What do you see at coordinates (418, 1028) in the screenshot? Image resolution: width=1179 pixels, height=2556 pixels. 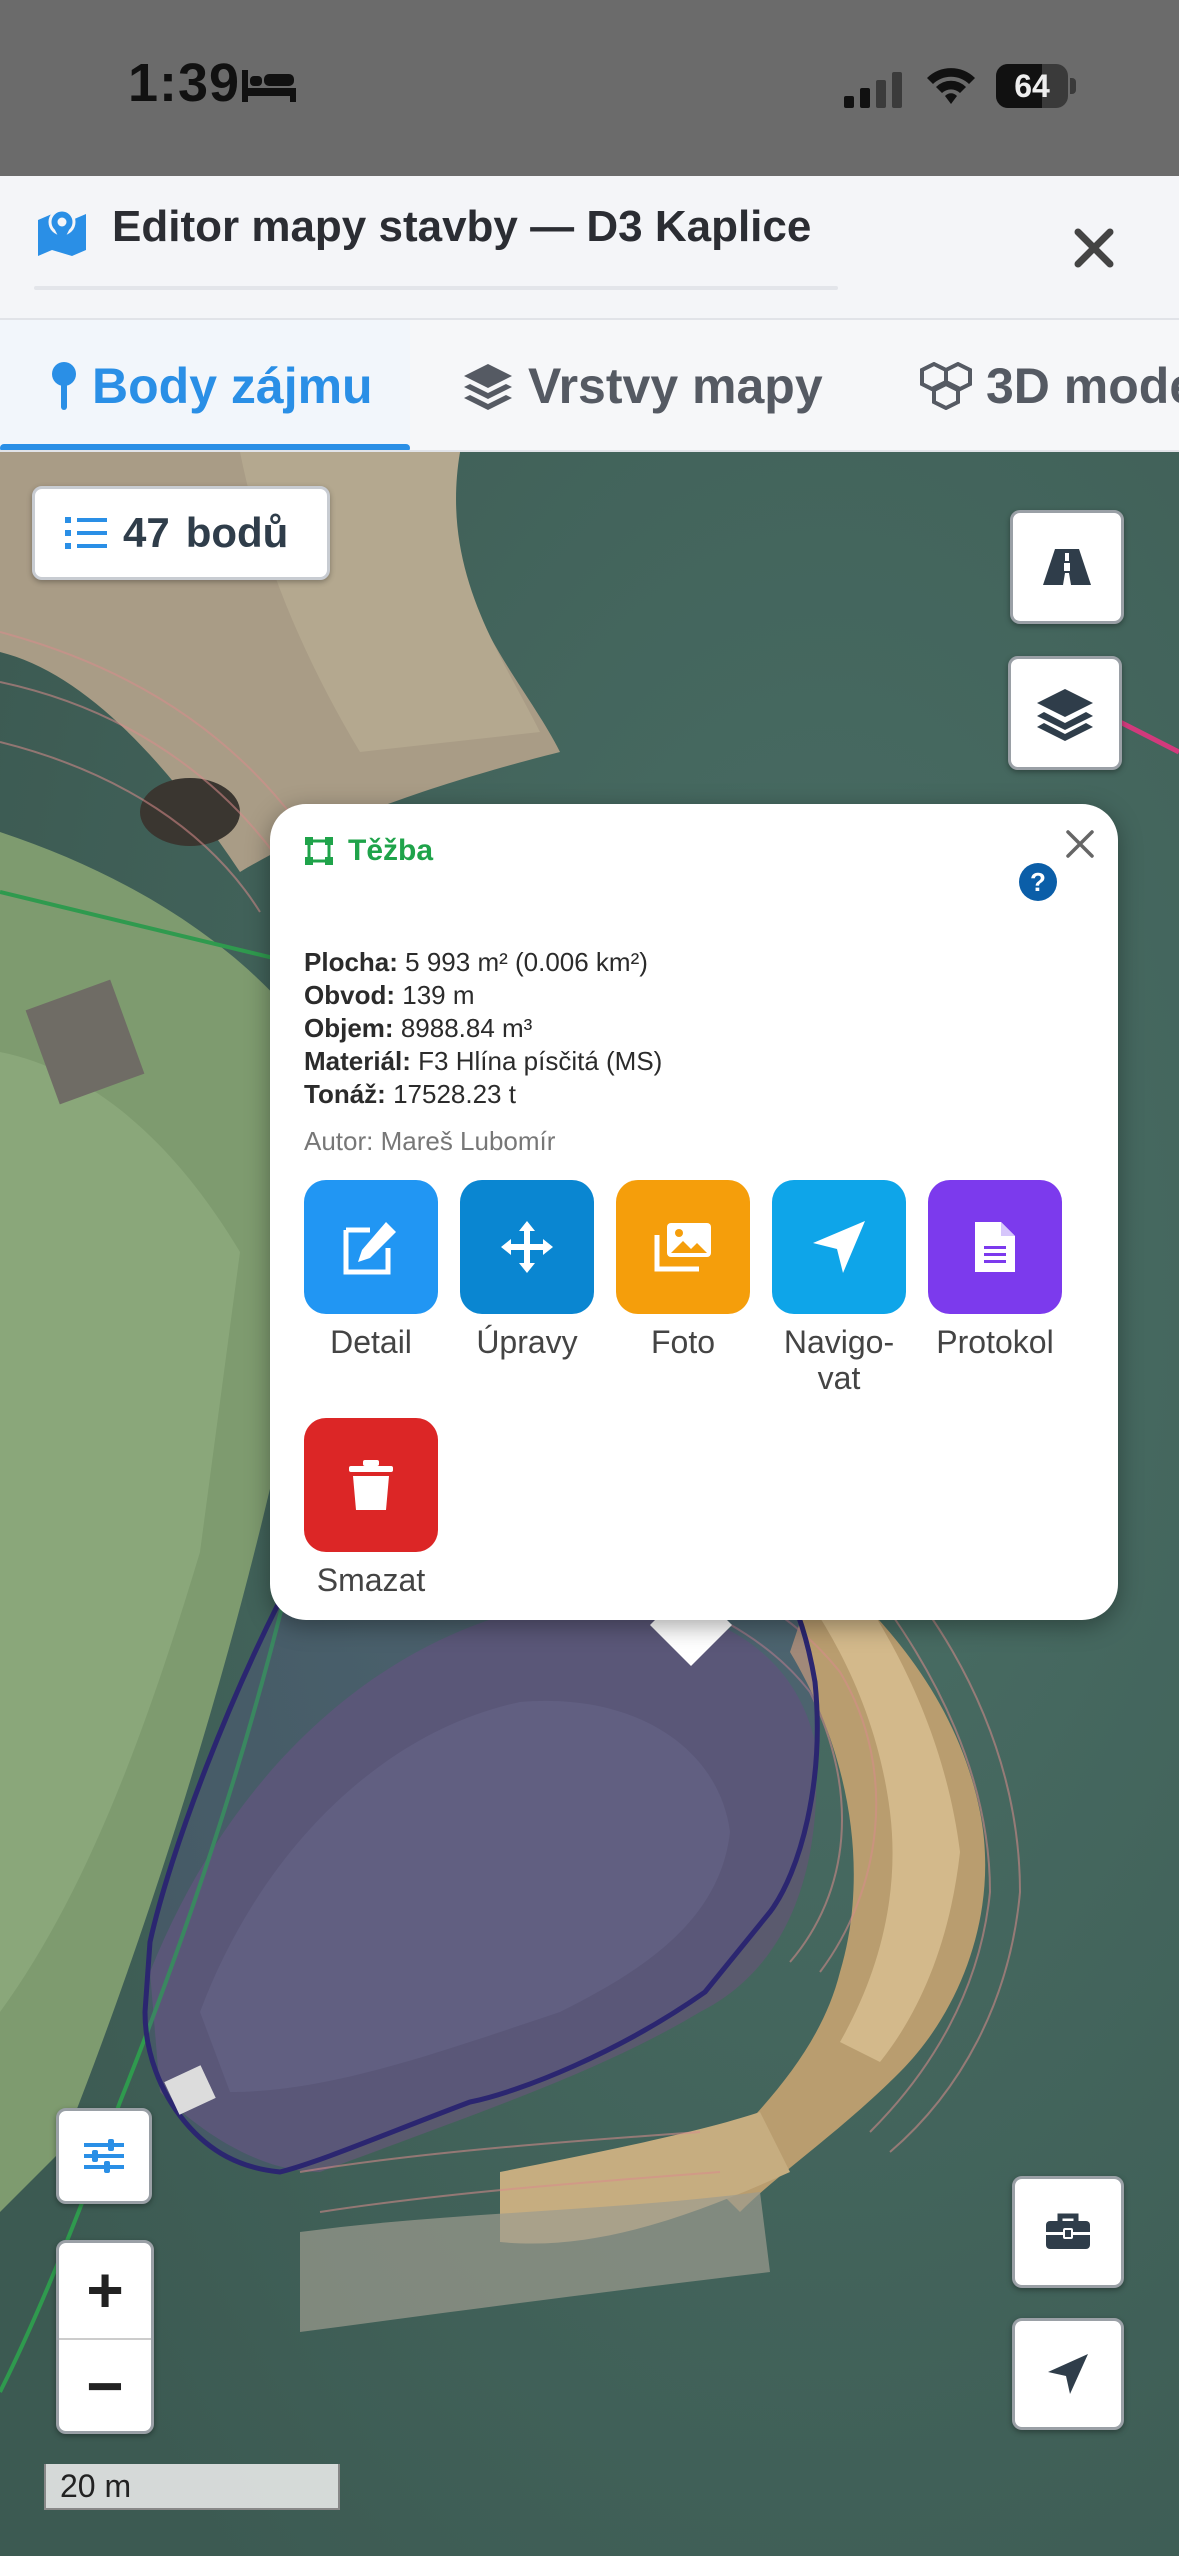 I see `property-volume: Objem: 8988.84 m³` at bounding box center [418, 1028].